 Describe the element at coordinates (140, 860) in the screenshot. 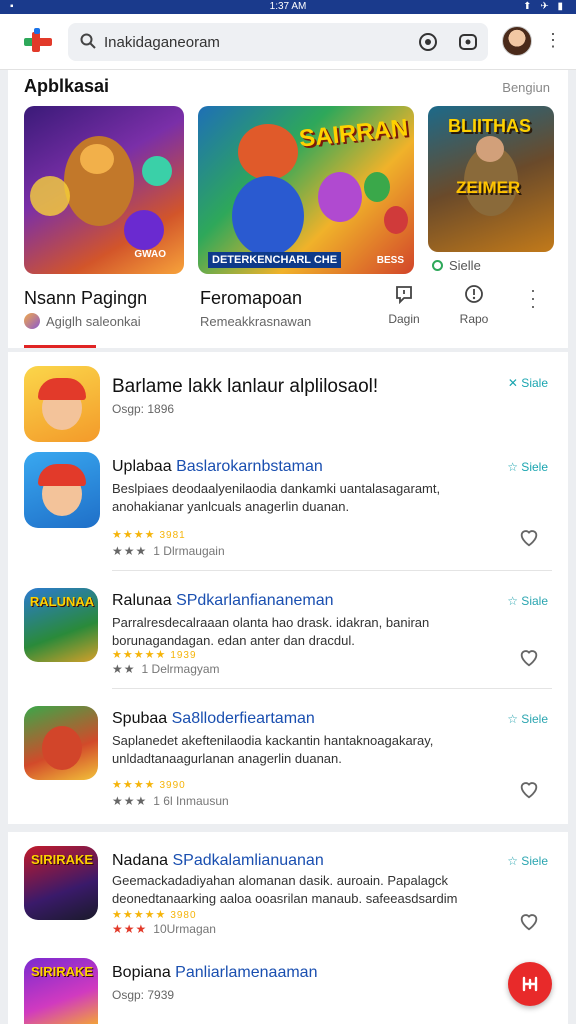

I see `app-title-main: Nadana` at that location.